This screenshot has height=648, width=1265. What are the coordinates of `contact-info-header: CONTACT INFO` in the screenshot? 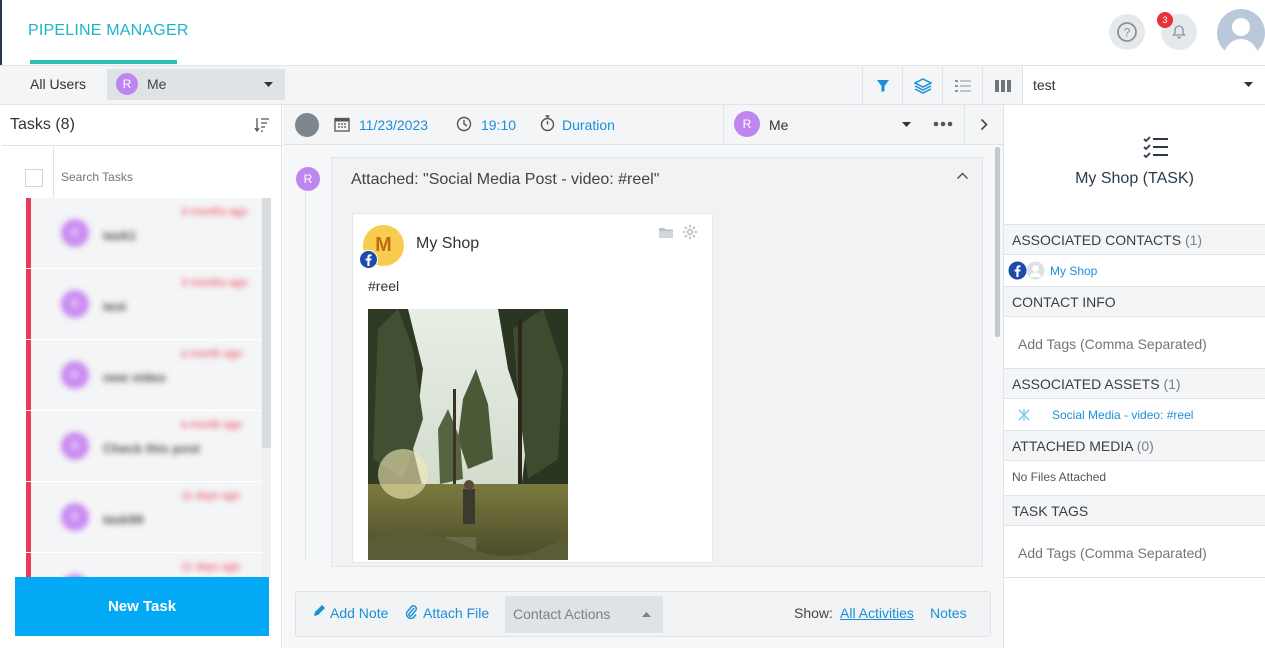 It's located at (1134, 301).